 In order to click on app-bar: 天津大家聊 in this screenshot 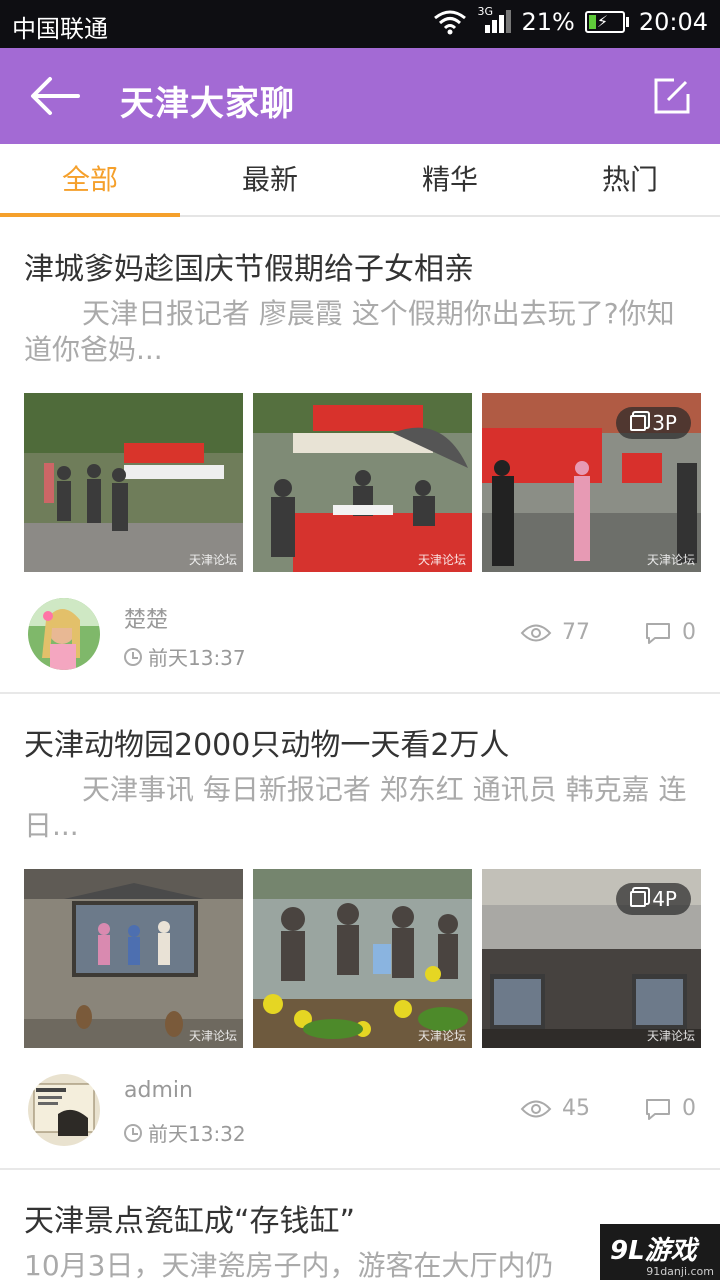, I will do `click(360, 96)`.